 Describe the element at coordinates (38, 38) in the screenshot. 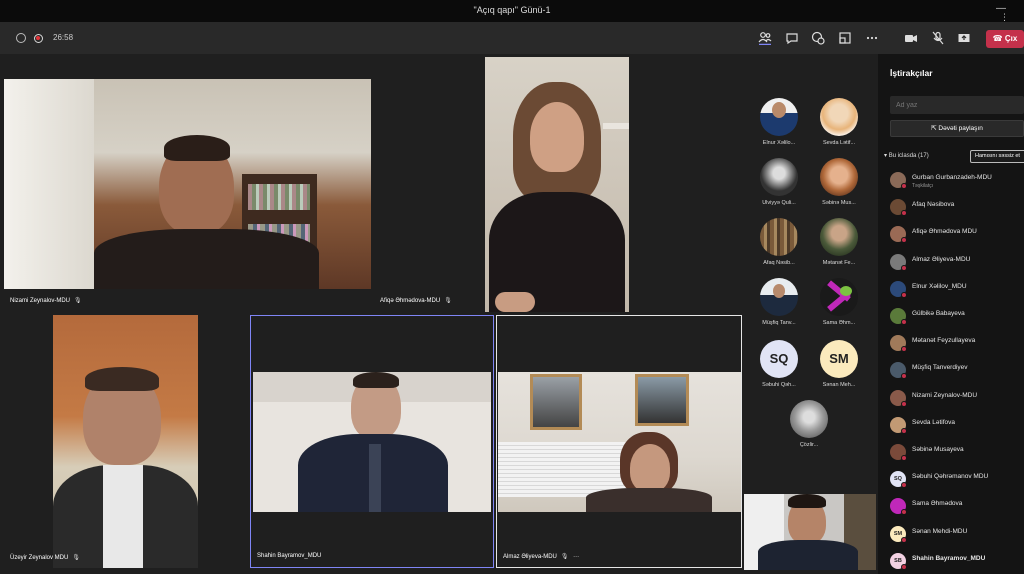

I see `record-icon` at that location.